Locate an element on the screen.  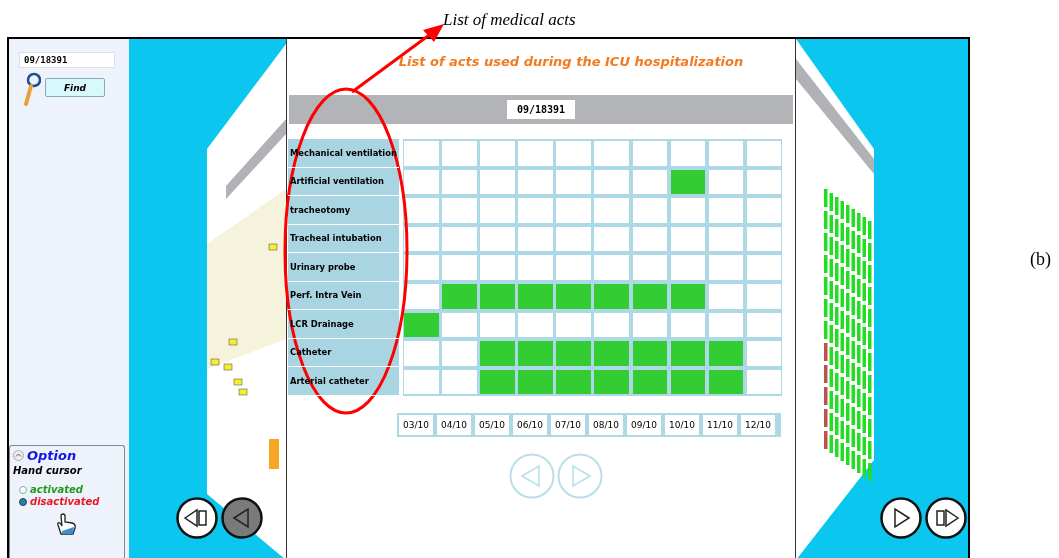
act-label: tracheotomy is located at coordinates (343, 210).